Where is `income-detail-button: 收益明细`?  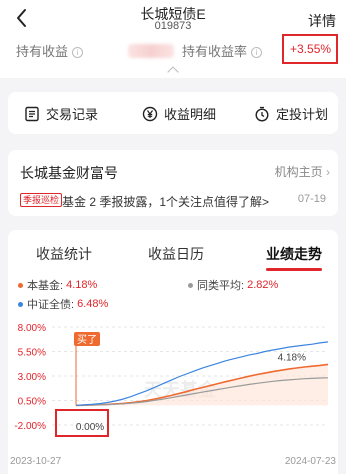 income-detail-button: 收益明细 is located at coordinates (179, 113).